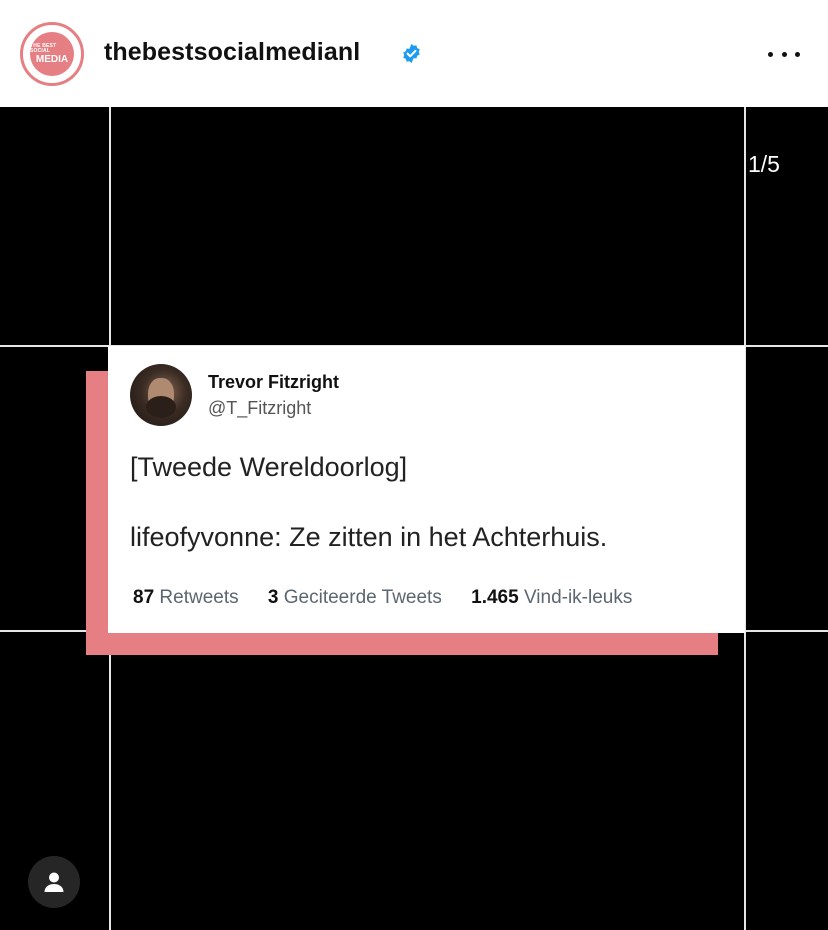  I want to click on avatar-beard, so click(161, 407).